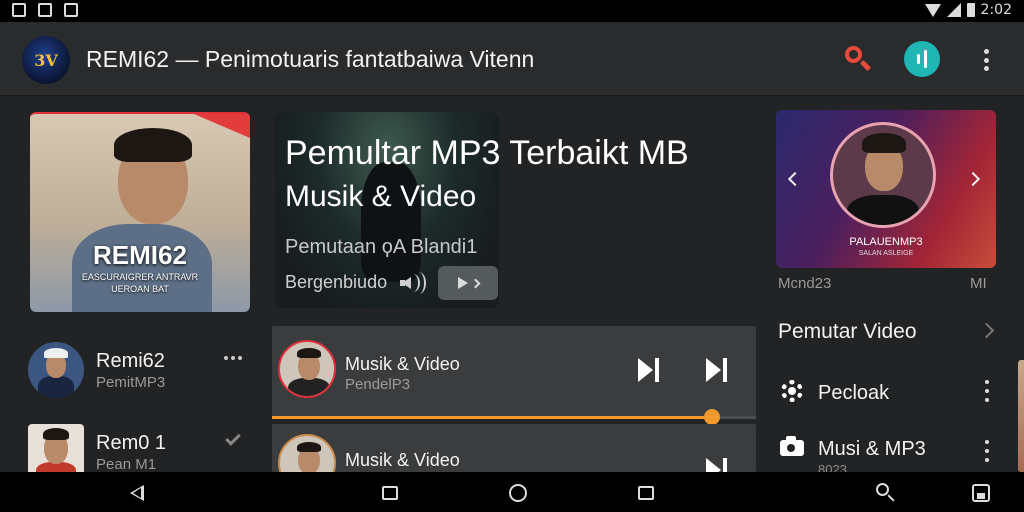 The image size is (1024, 512). What do you see at coordinates (492, 417) in the screenshot?
I see `seek-progress` at bounding box center [492, 417].